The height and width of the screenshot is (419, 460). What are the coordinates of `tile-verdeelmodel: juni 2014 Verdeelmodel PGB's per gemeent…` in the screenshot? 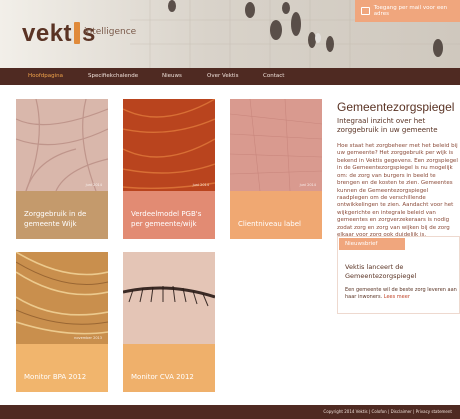 It's located at (169, 169).